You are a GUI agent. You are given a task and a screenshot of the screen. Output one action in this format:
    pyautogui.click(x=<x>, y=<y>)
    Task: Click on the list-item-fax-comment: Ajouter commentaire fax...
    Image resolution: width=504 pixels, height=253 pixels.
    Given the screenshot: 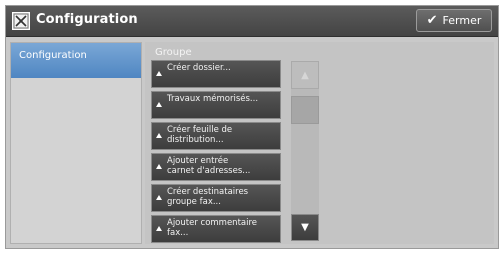 What is the action you would take?
    pyautogui.click(x=216, y=229)
    